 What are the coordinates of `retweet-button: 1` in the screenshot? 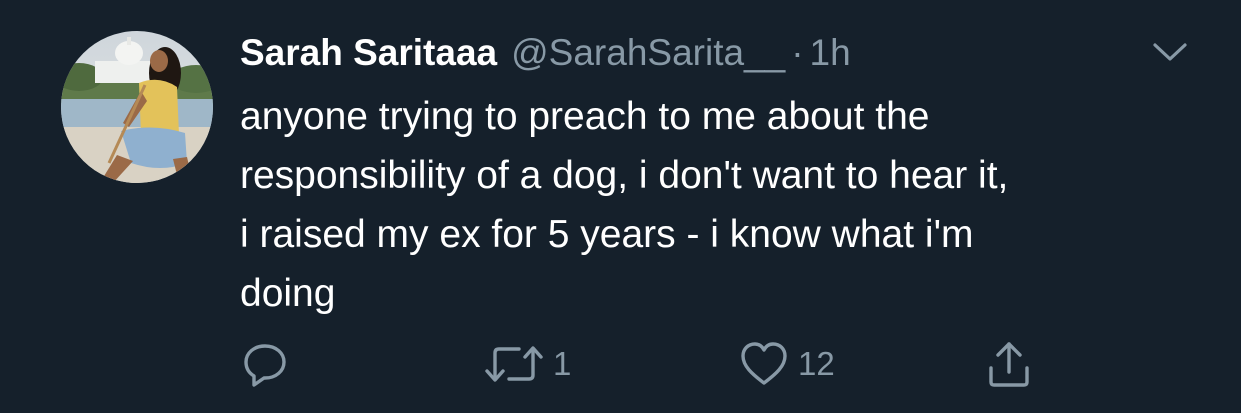 It's located at (527, 364).